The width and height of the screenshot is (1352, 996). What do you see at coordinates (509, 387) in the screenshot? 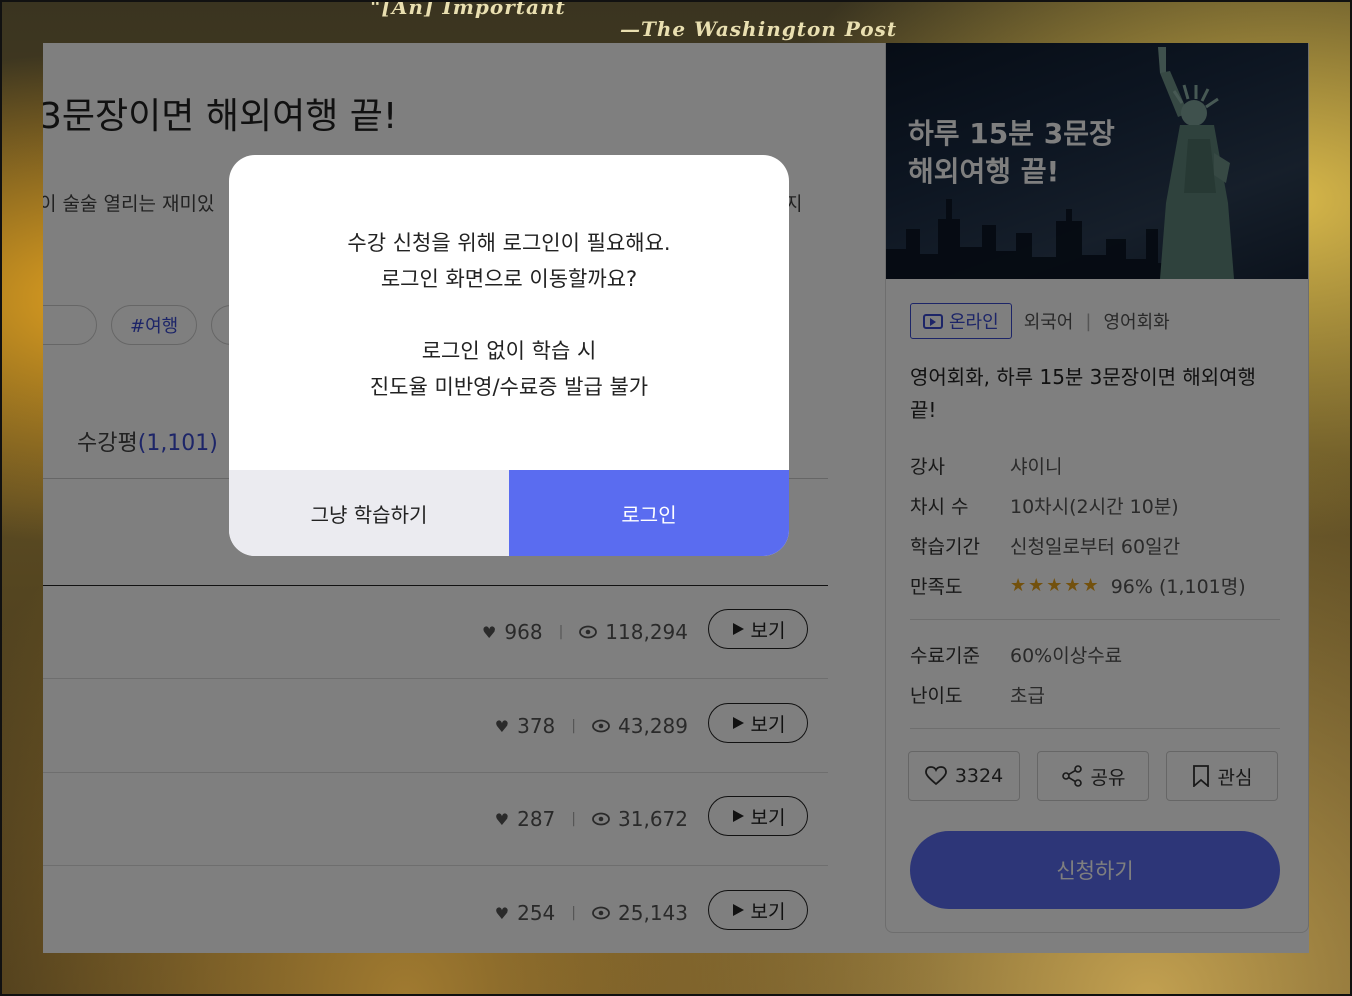
I see `dialog-message-line4: 진도율 미반영/수료증 발급 불가` at bounding box center [509, 387].